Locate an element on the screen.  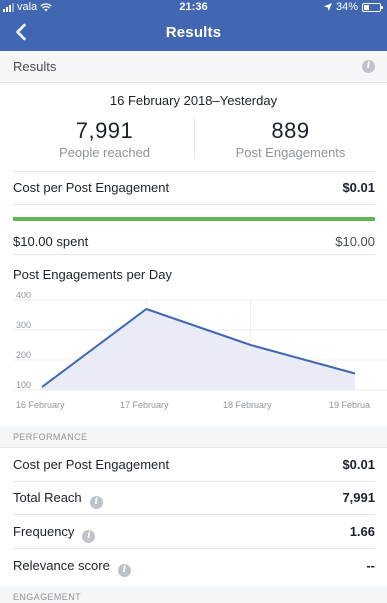
cost-per-engagement-row: Cost per Post Engagement $0.01 is located at coordinates (194, 188).